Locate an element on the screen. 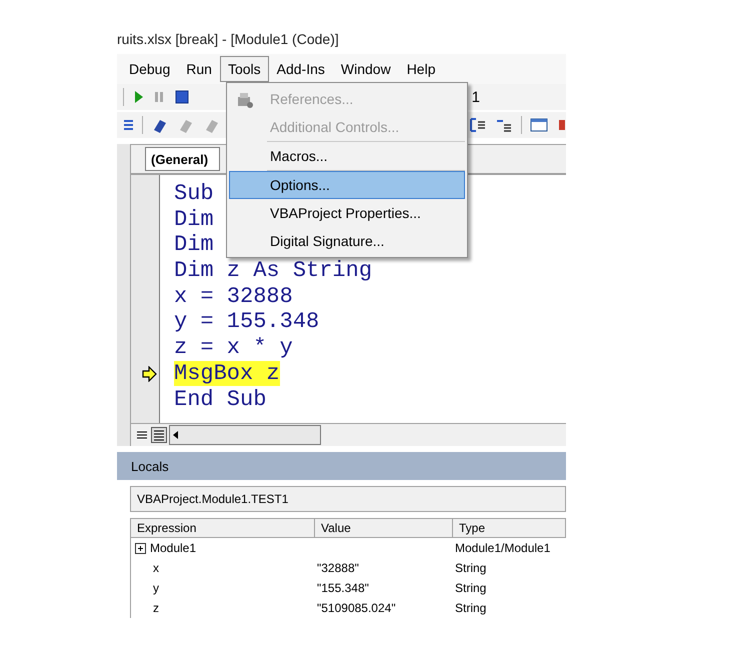 This screenshot has height=664, width=751. code-line: Dim z As String is located at coordinates (273, 271).